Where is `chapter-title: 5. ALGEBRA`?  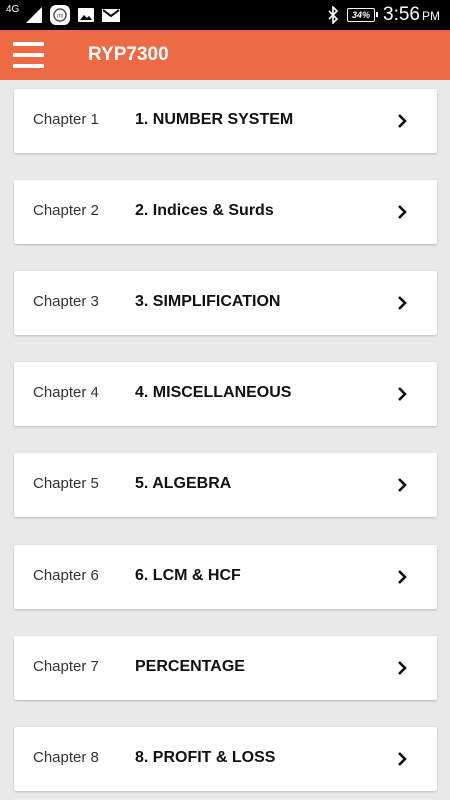
chapter-title: 5. ALGEBRA is located at coordinates (183, 483).